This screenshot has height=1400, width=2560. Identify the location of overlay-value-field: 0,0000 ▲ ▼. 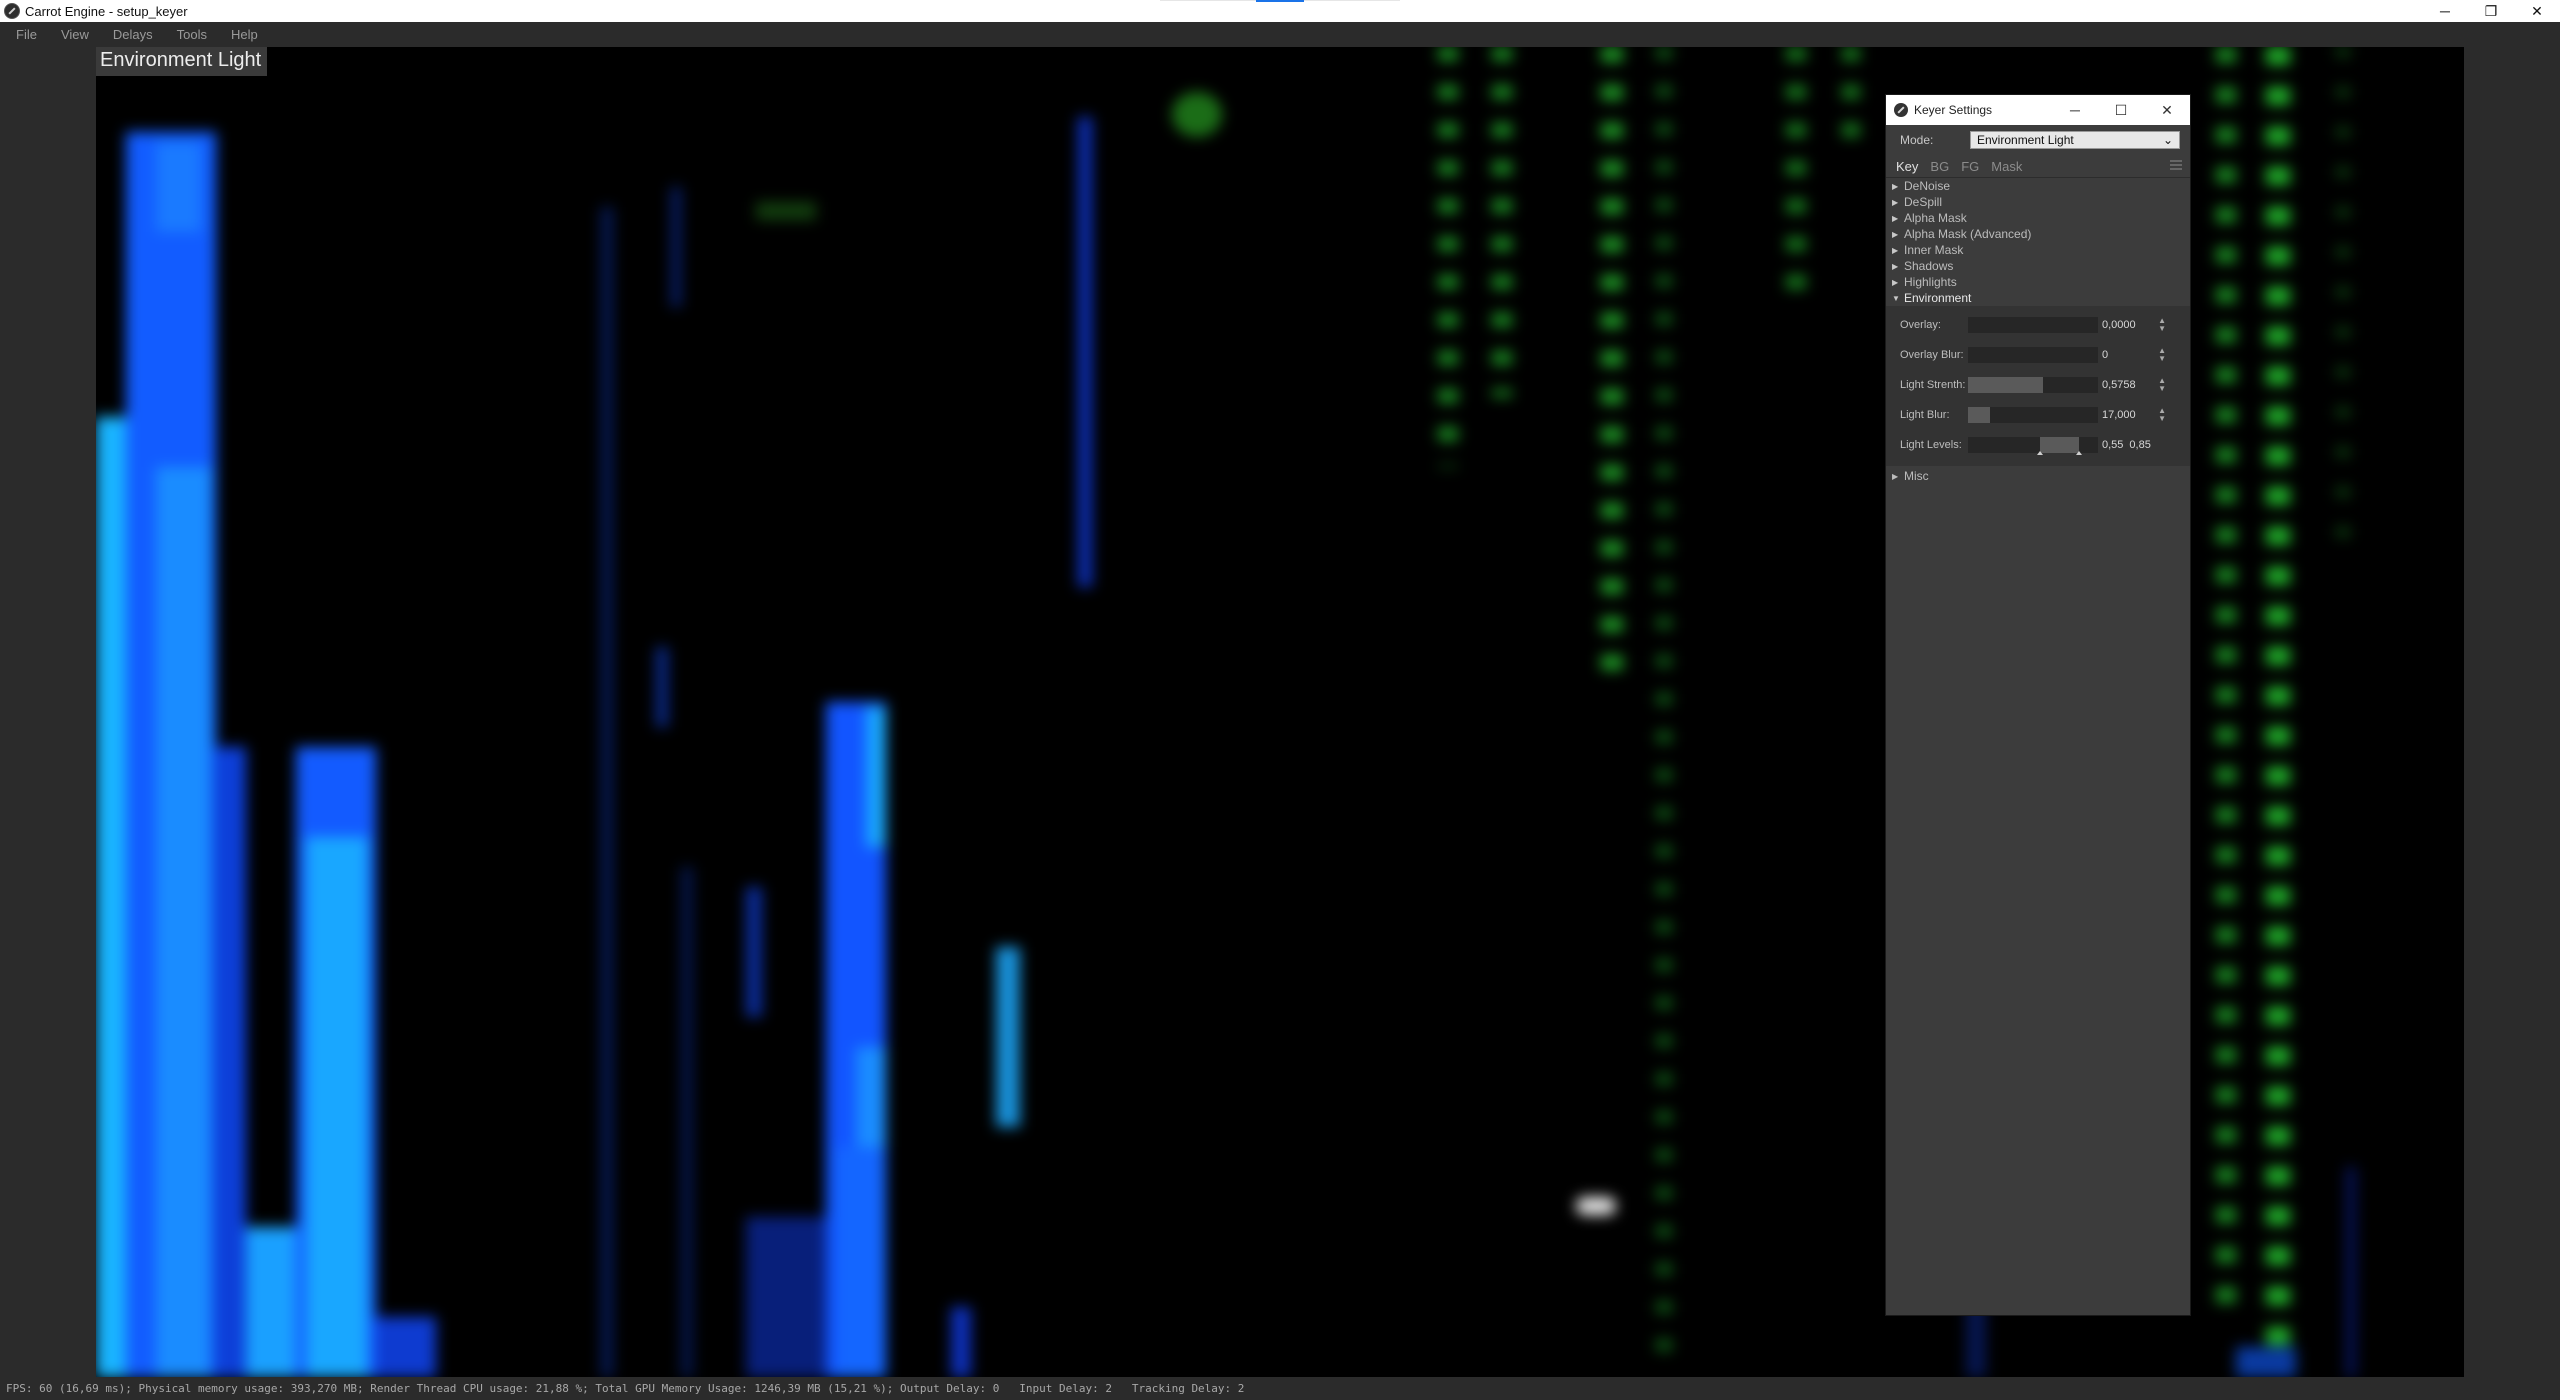
(2134, 325).